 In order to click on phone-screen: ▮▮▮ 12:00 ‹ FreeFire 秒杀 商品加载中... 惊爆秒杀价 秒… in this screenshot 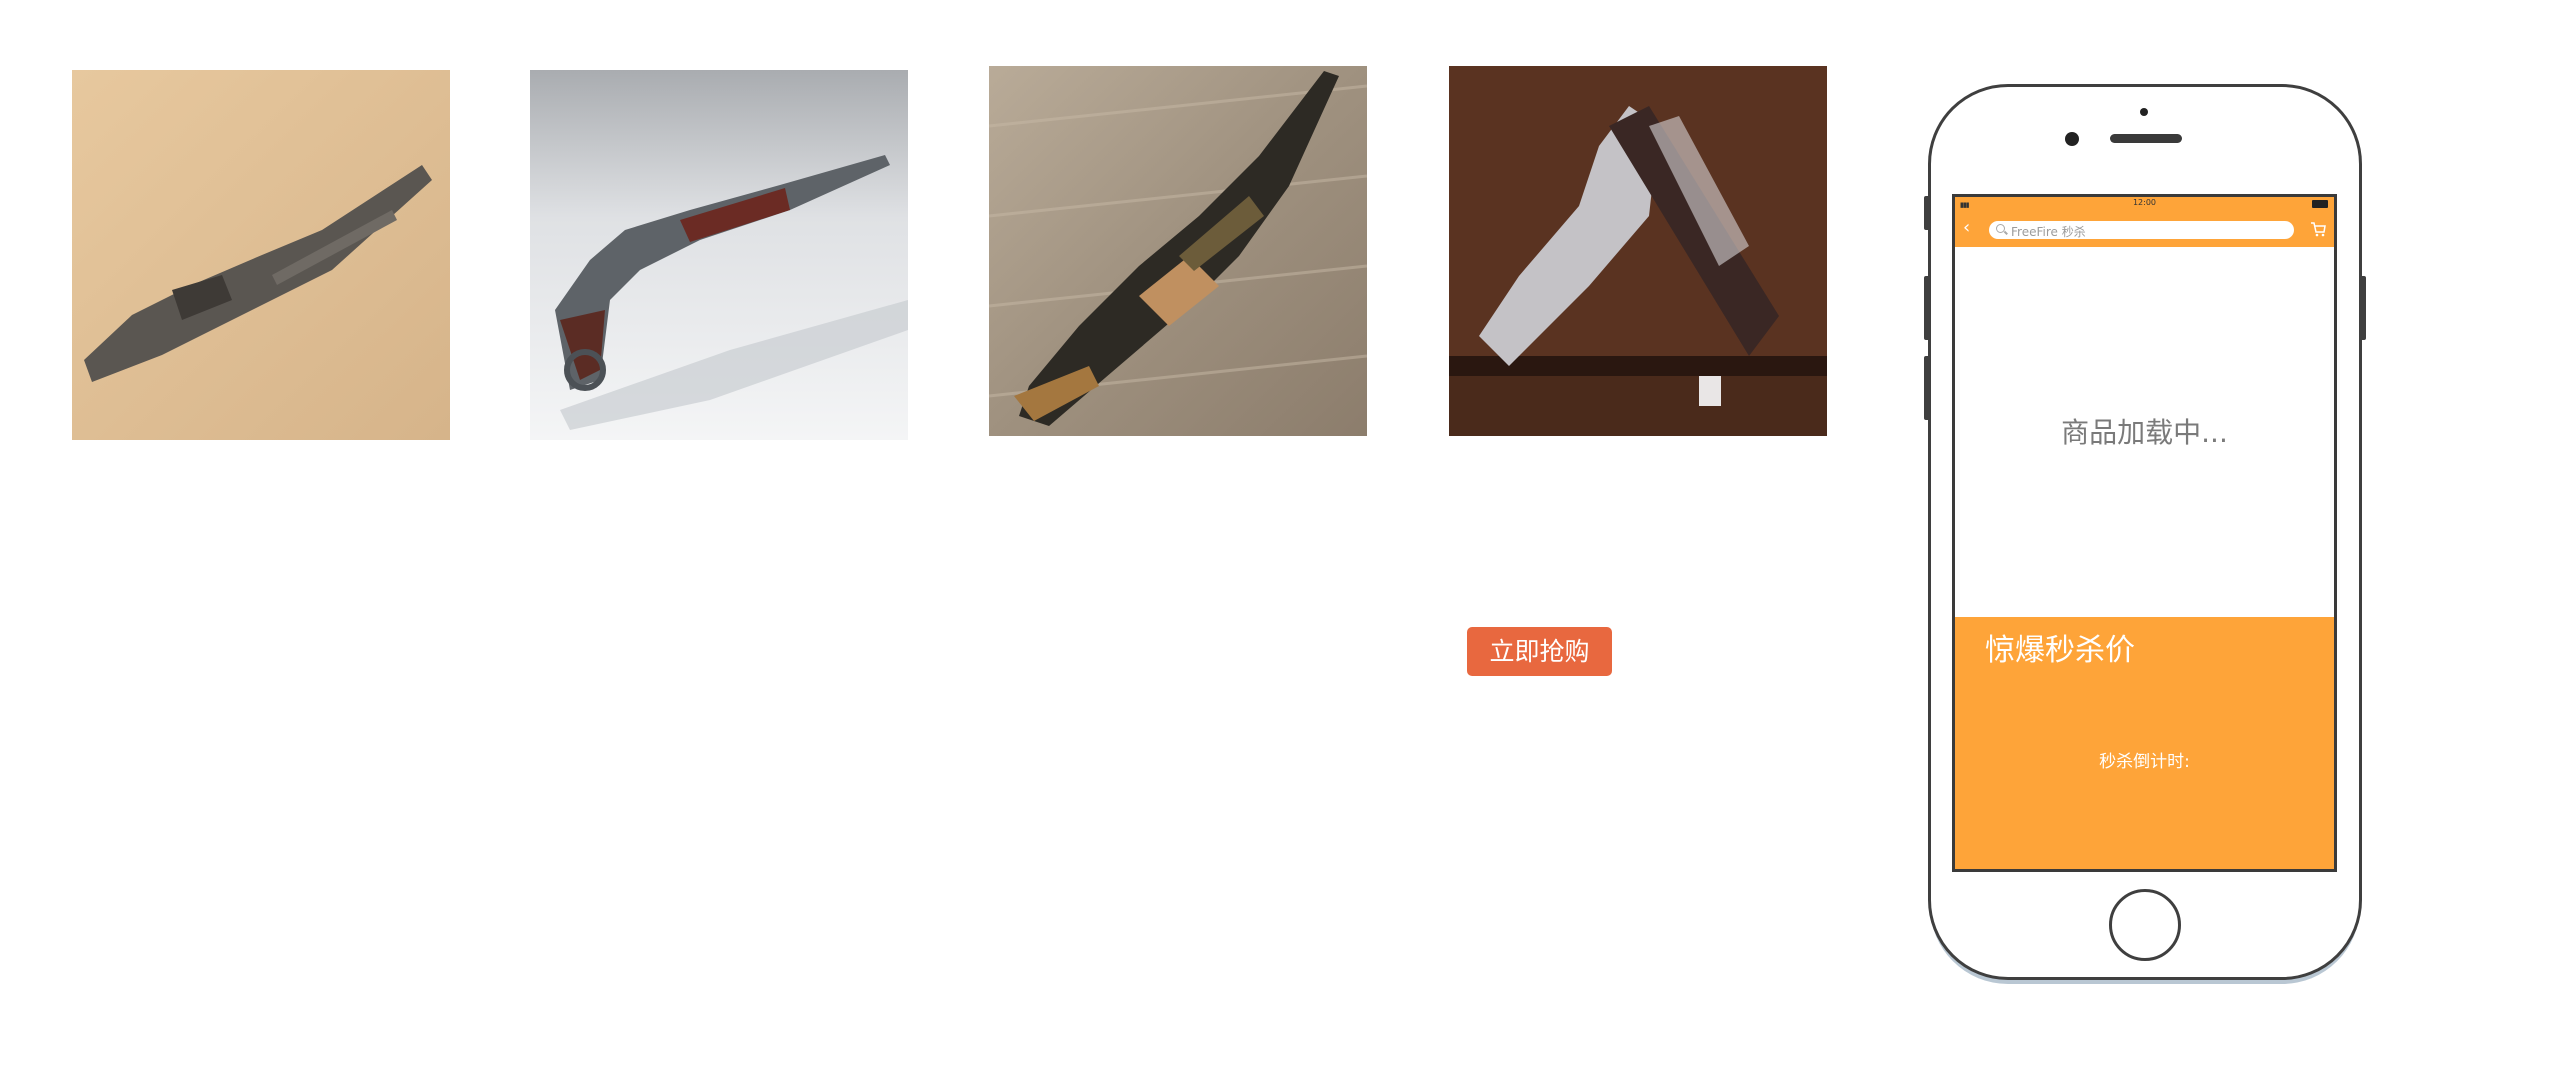, I will do `click(2144, 533)`.